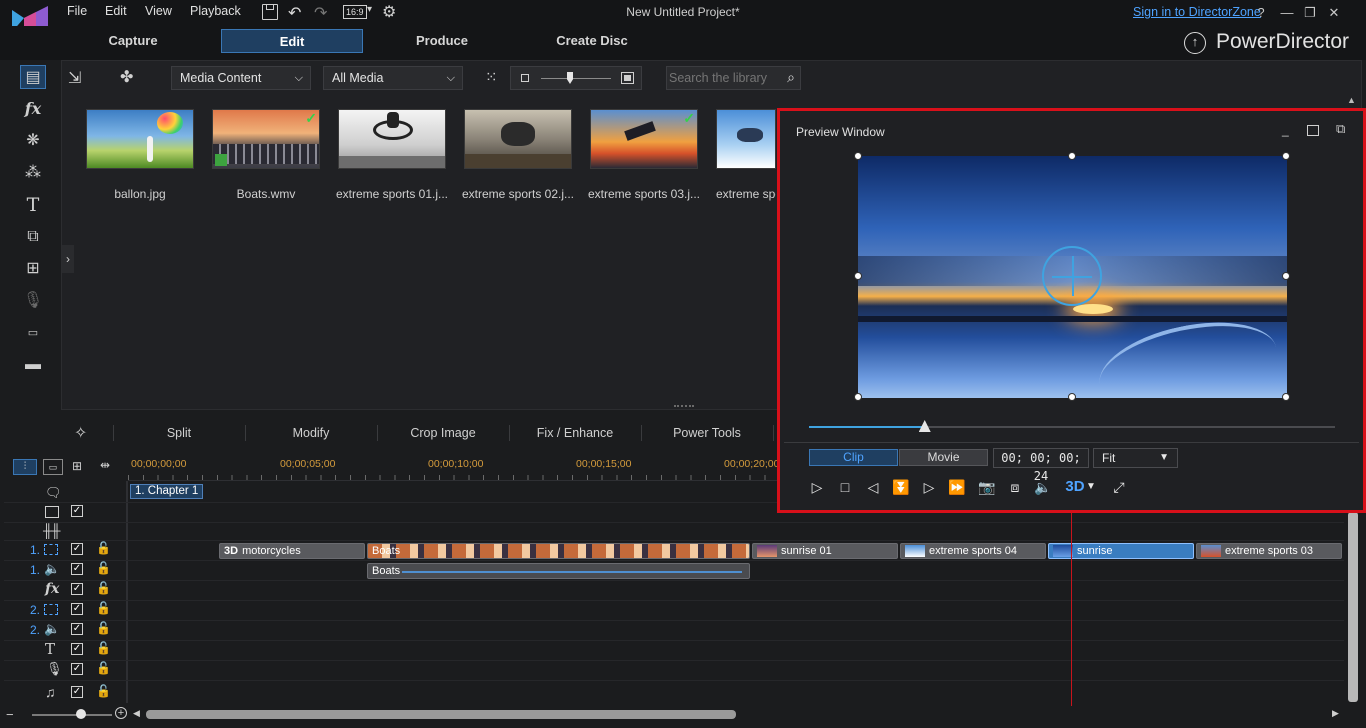 The image size is (1366, 728). What do you see at coordinates (33, 109) in the screenshot?
I see `fx-room-icon: fx` at bounding box center [33, 109].